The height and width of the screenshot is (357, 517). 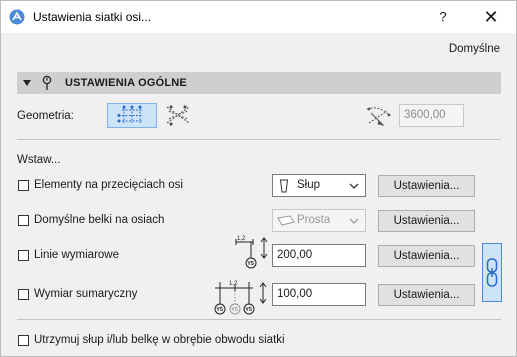 What do you see at coordinates (99, 220) in the screenshot?
I see `beam-label: Domyślne belki na osiach` at bounding box center [99, 220].